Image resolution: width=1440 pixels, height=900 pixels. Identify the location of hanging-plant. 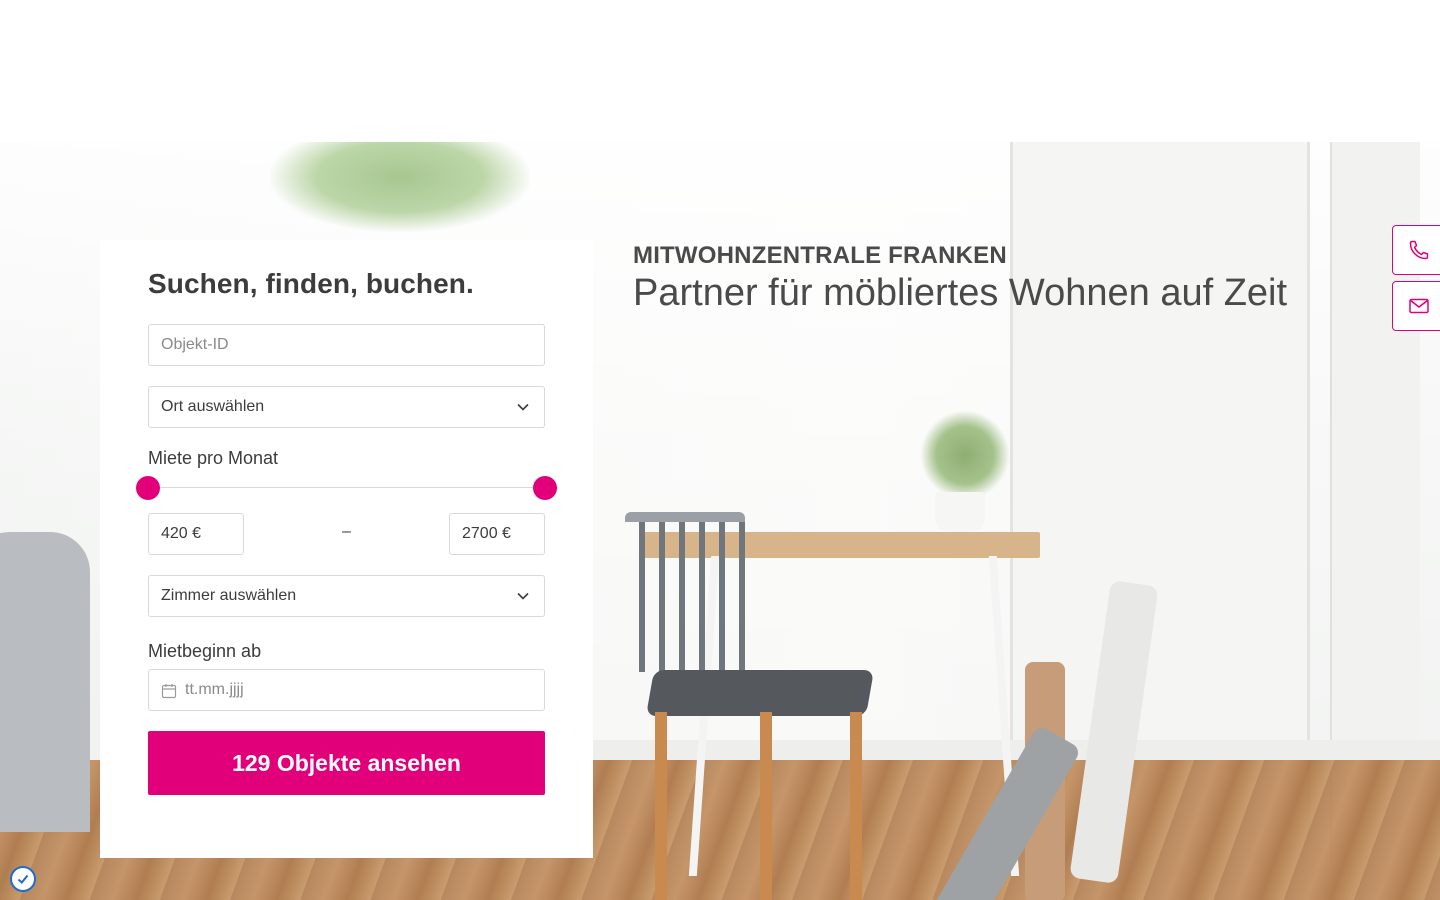
(400, 187).